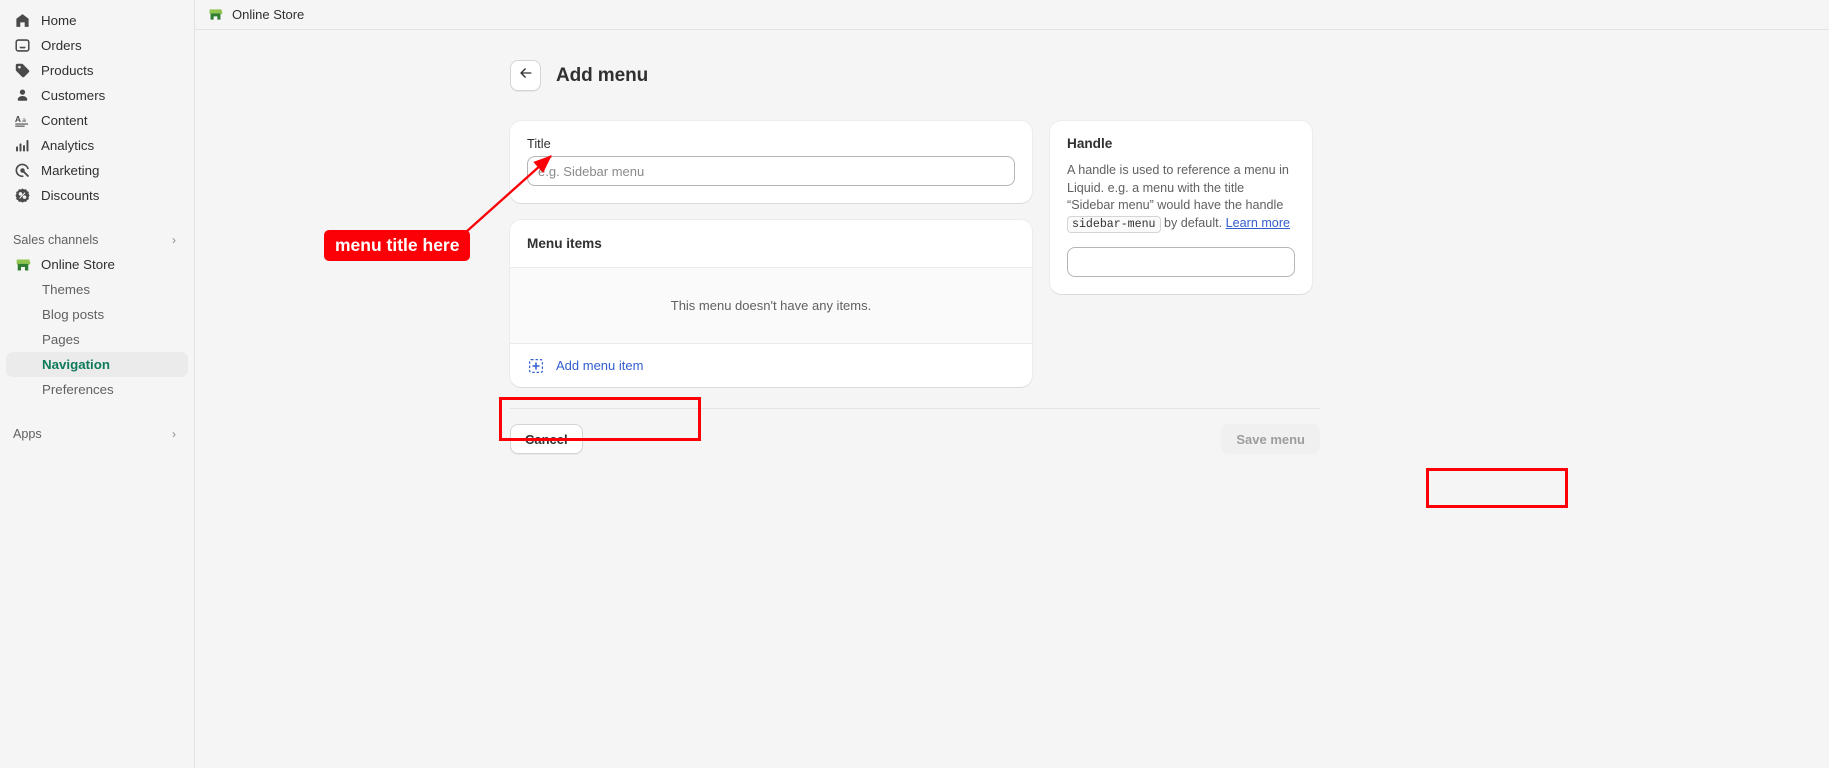 Image resolution: width=1829 pixels, height=768 pixels. What do you see at coordinates (66, 289) in the screenshot?
I see `sidebar-subitem-label: Themes` at bounding box center [66, 289].